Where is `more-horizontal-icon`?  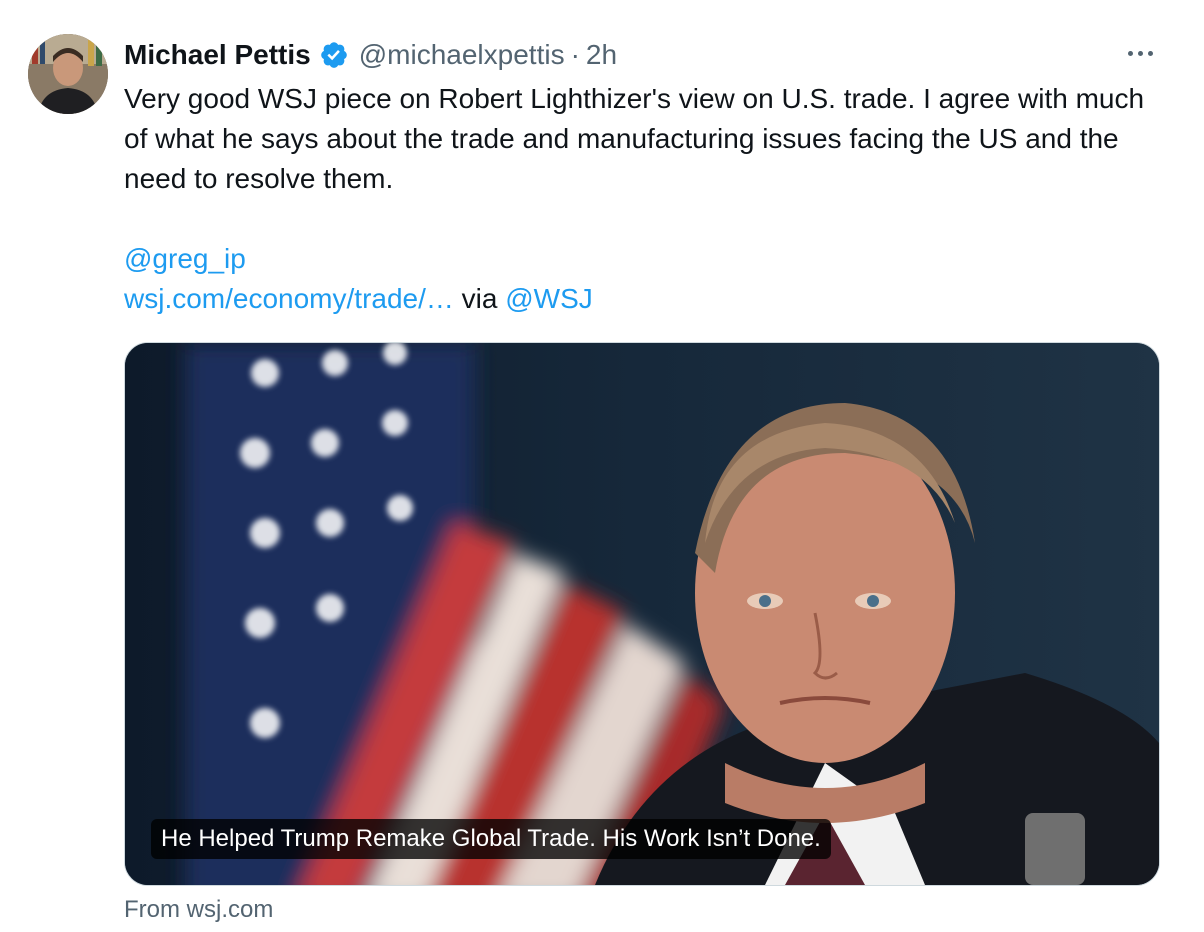
more-horizontal-icon is located at coordinates (1140, 53).